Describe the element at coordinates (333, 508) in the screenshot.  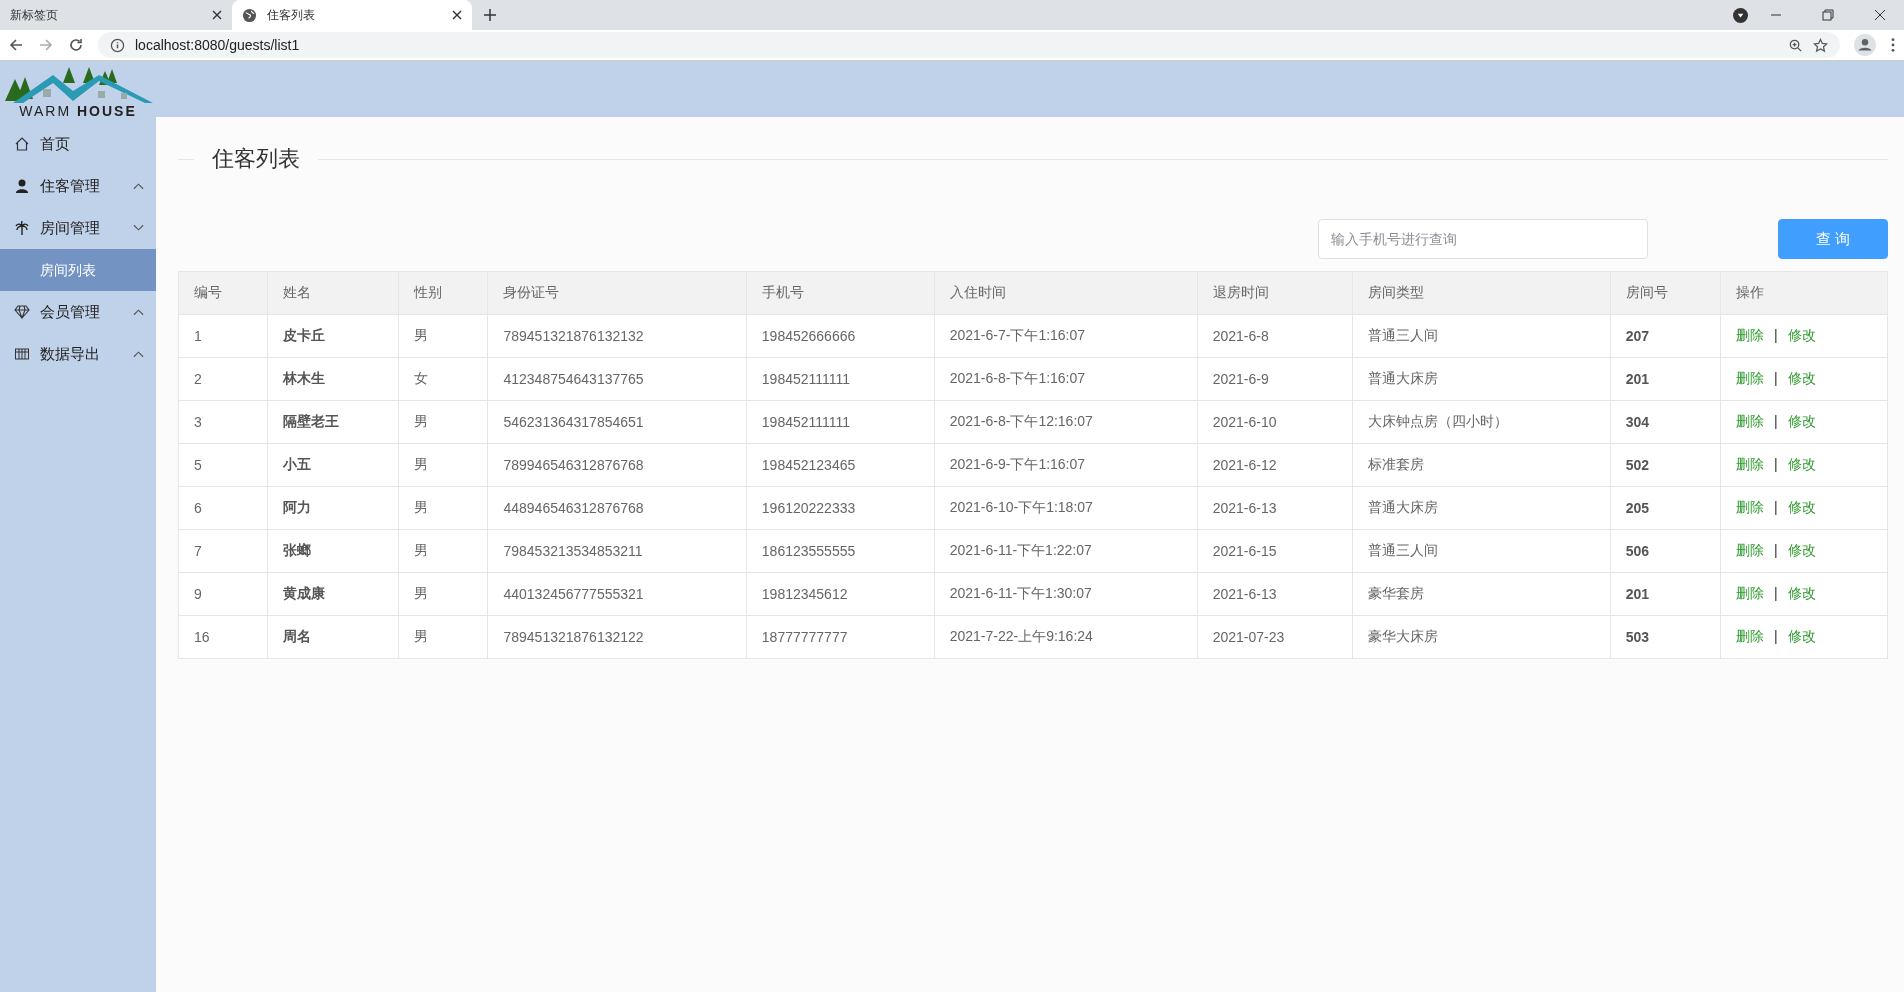
I see `table-cell: 阿力` at that location.